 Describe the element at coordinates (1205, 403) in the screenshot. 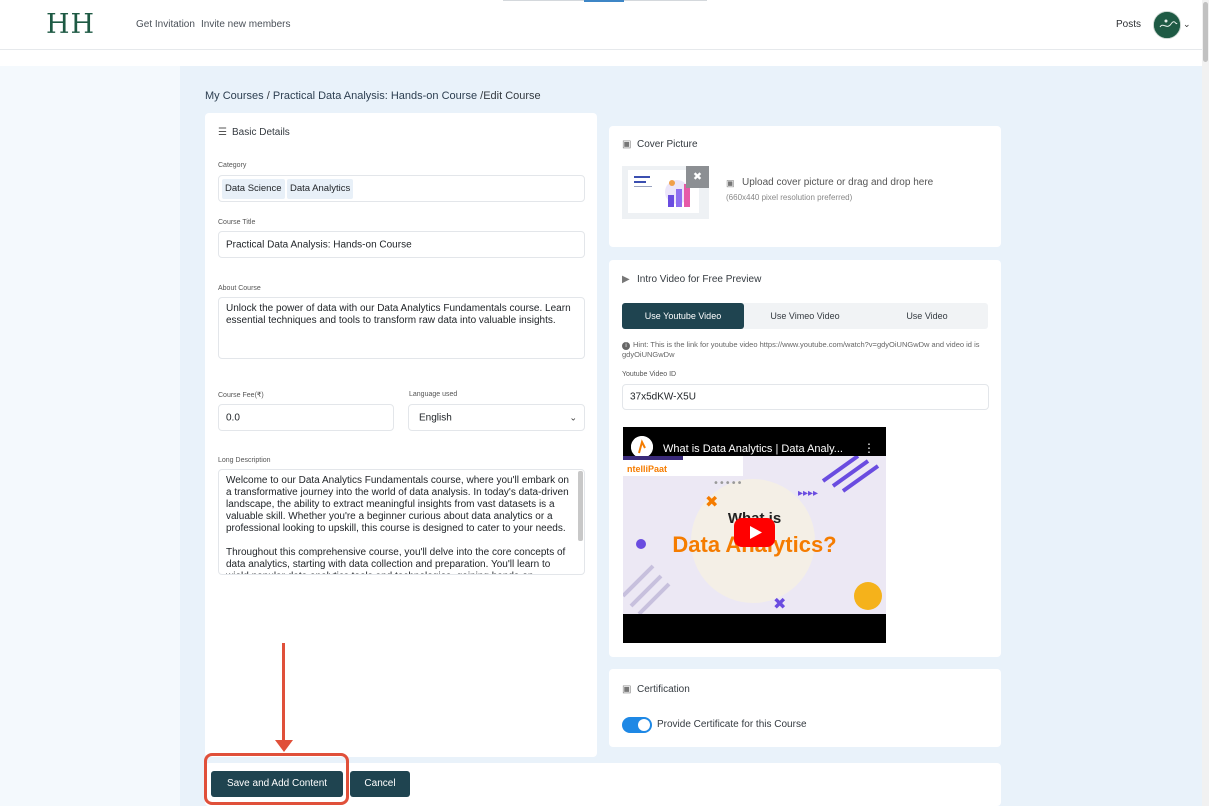

I see `page-scrollbar` at that location.